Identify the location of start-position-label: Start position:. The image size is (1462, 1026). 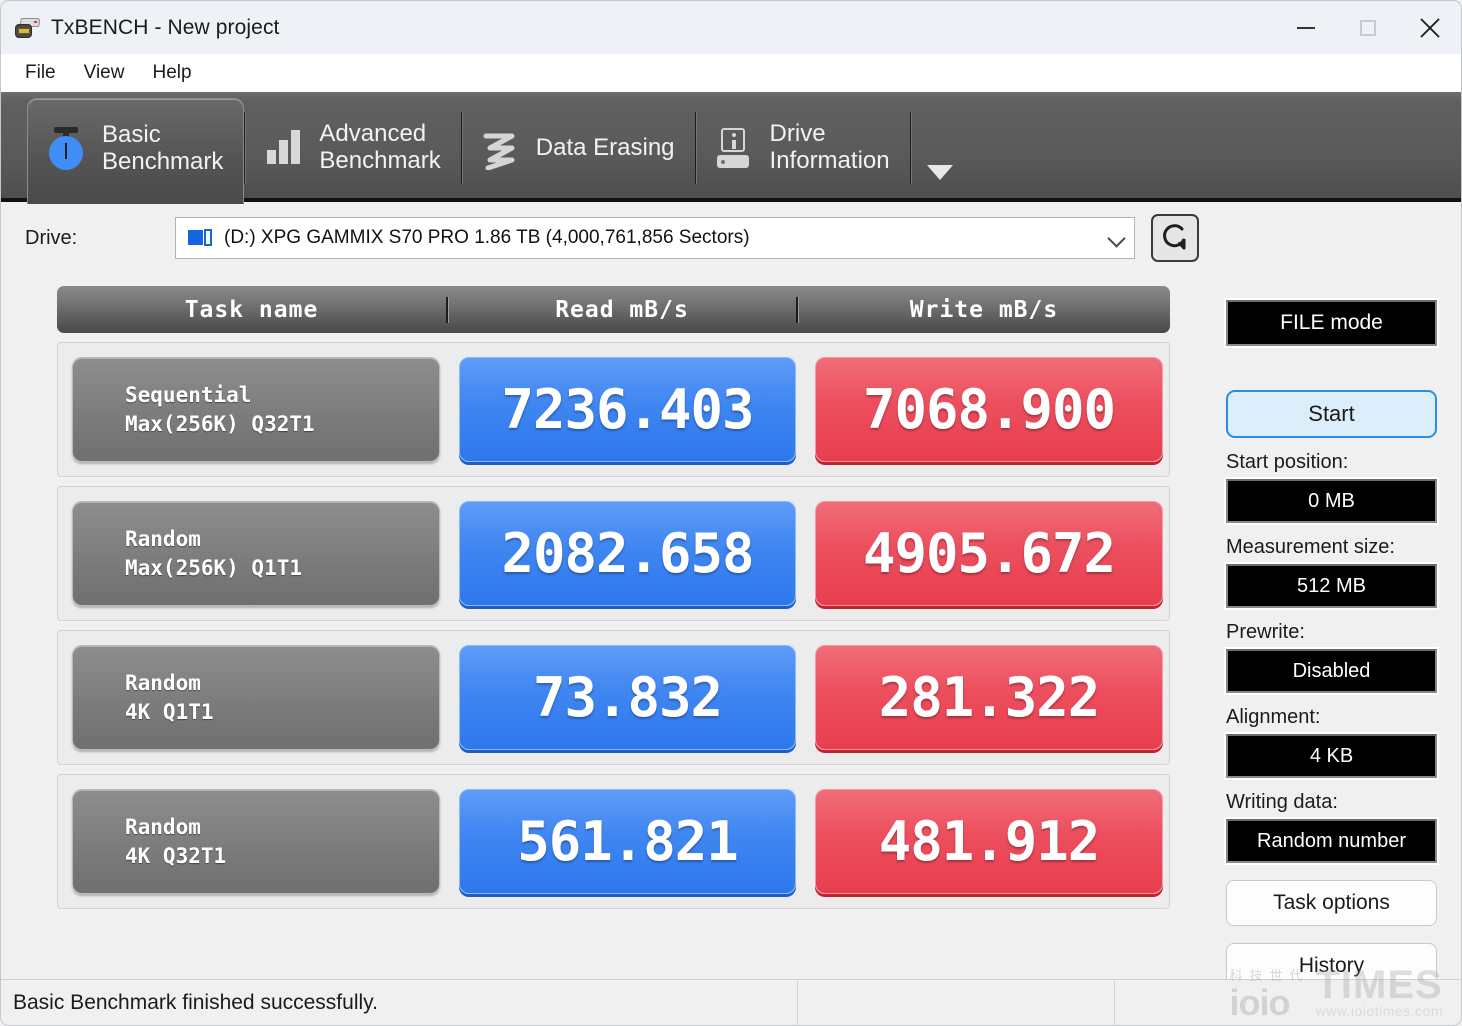
(1287, 462).